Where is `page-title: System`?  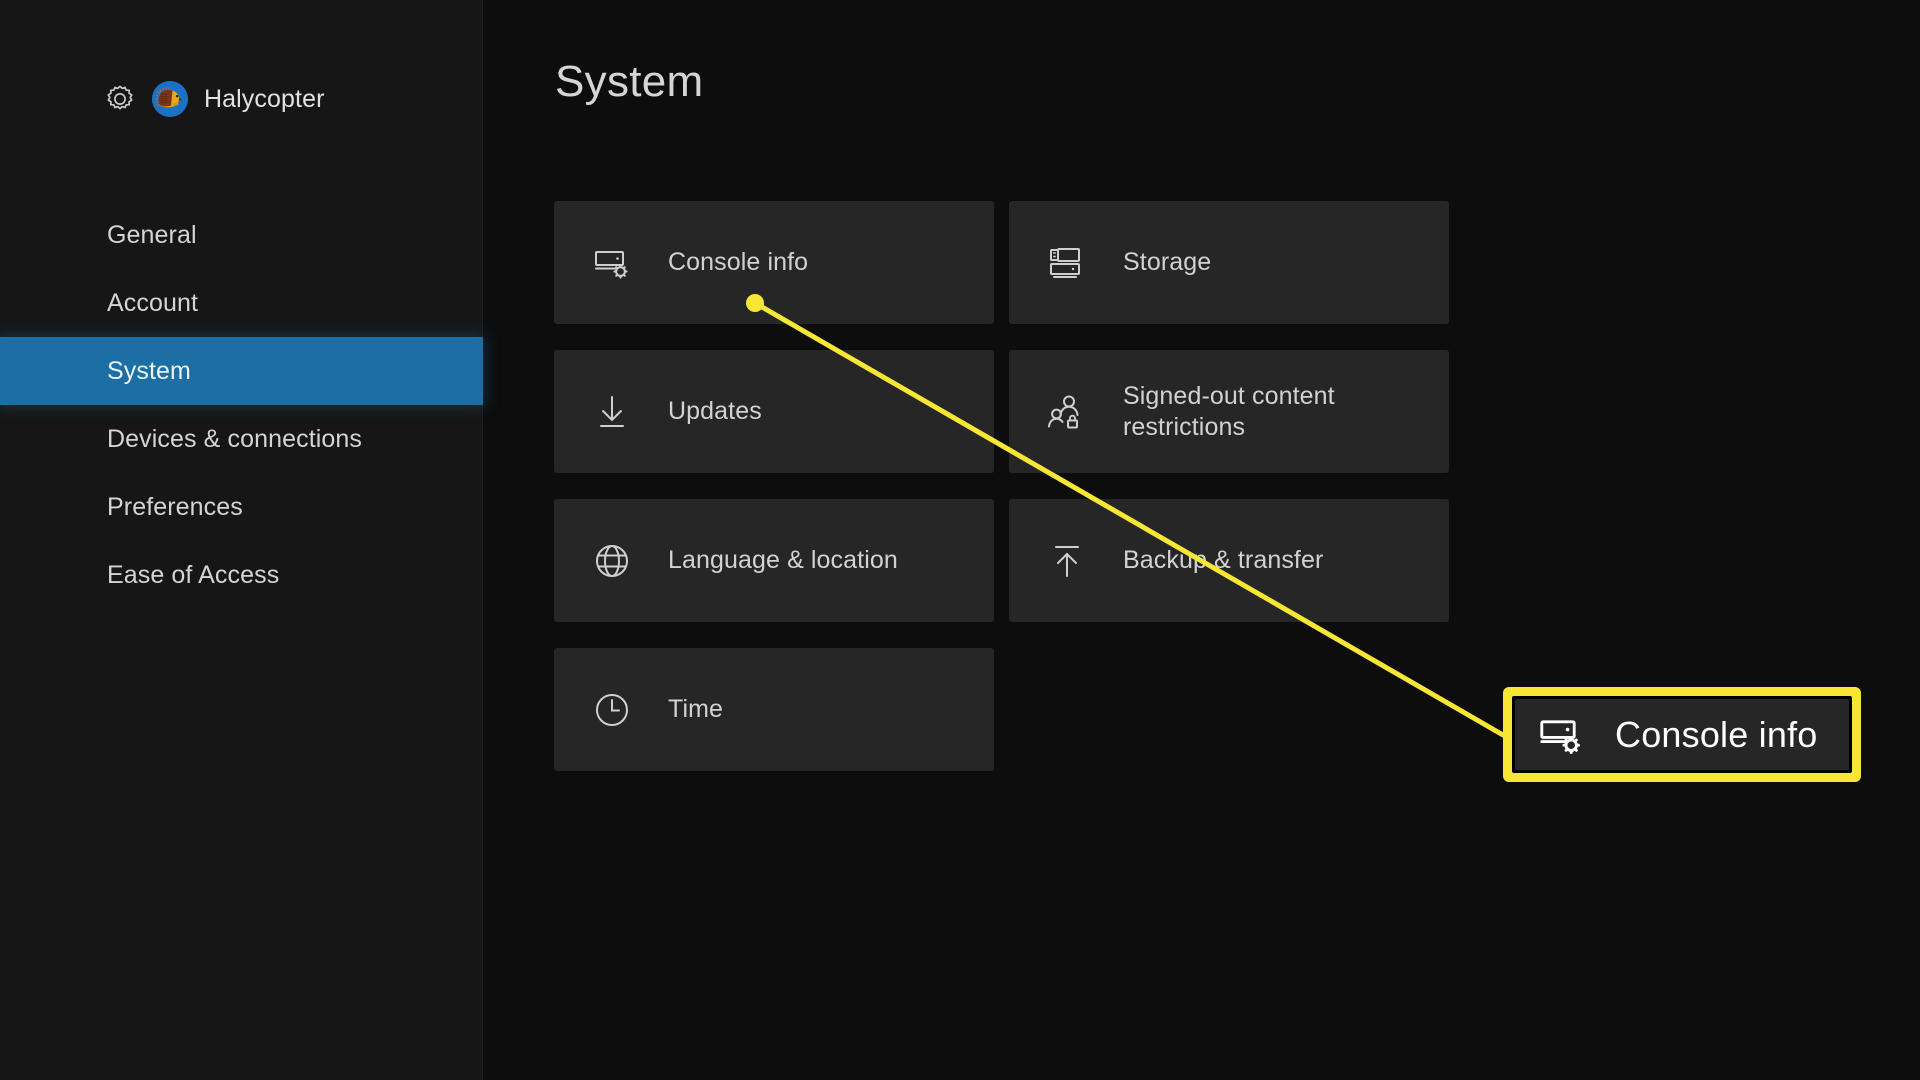
page-title: System is located at coordinates (629, 81).